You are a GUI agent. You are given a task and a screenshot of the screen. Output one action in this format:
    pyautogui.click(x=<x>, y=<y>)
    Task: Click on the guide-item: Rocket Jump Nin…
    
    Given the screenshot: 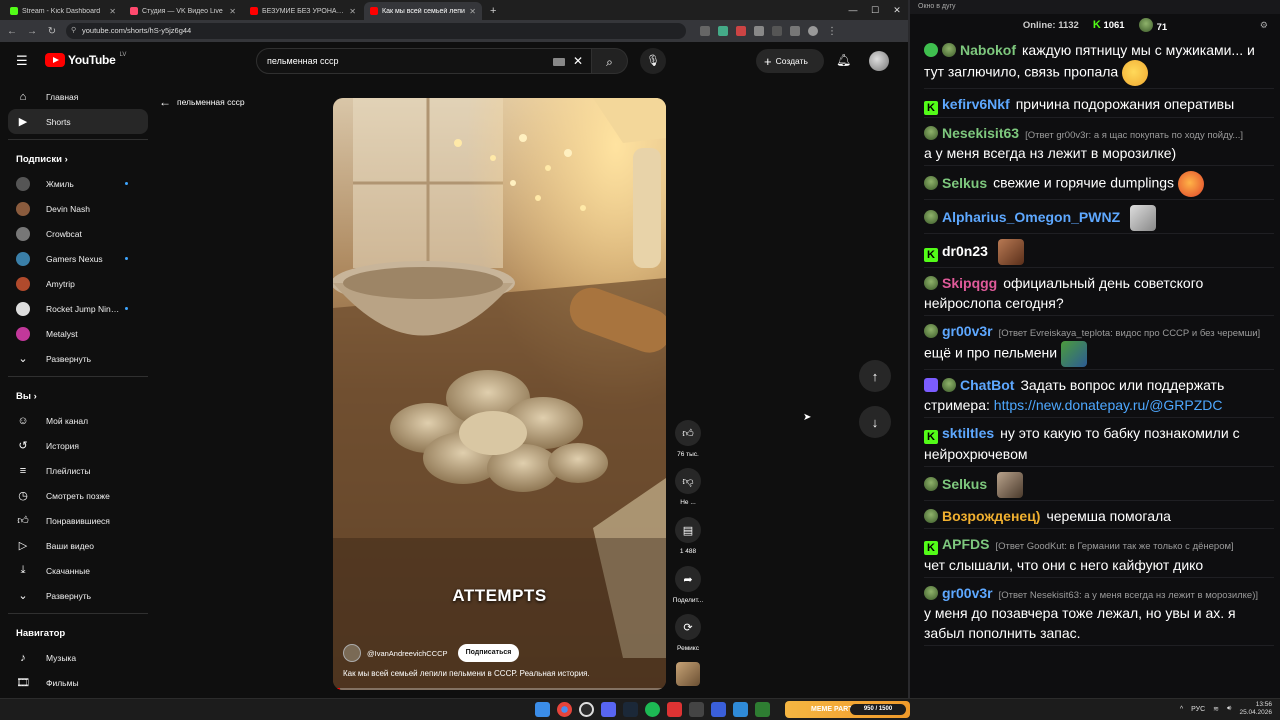 What is the action you would take?
    pyautogui.click(x=78, y=308)
    